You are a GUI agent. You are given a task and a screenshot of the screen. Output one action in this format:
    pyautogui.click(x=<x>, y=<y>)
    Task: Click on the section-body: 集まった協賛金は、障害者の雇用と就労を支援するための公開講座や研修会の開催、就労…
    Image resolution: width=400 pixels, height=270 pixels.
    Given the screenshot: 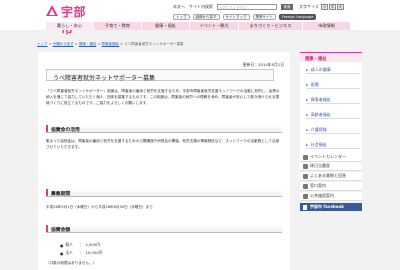 What is the action you would take?
    pyautogui.click(x=163, y=144)
    